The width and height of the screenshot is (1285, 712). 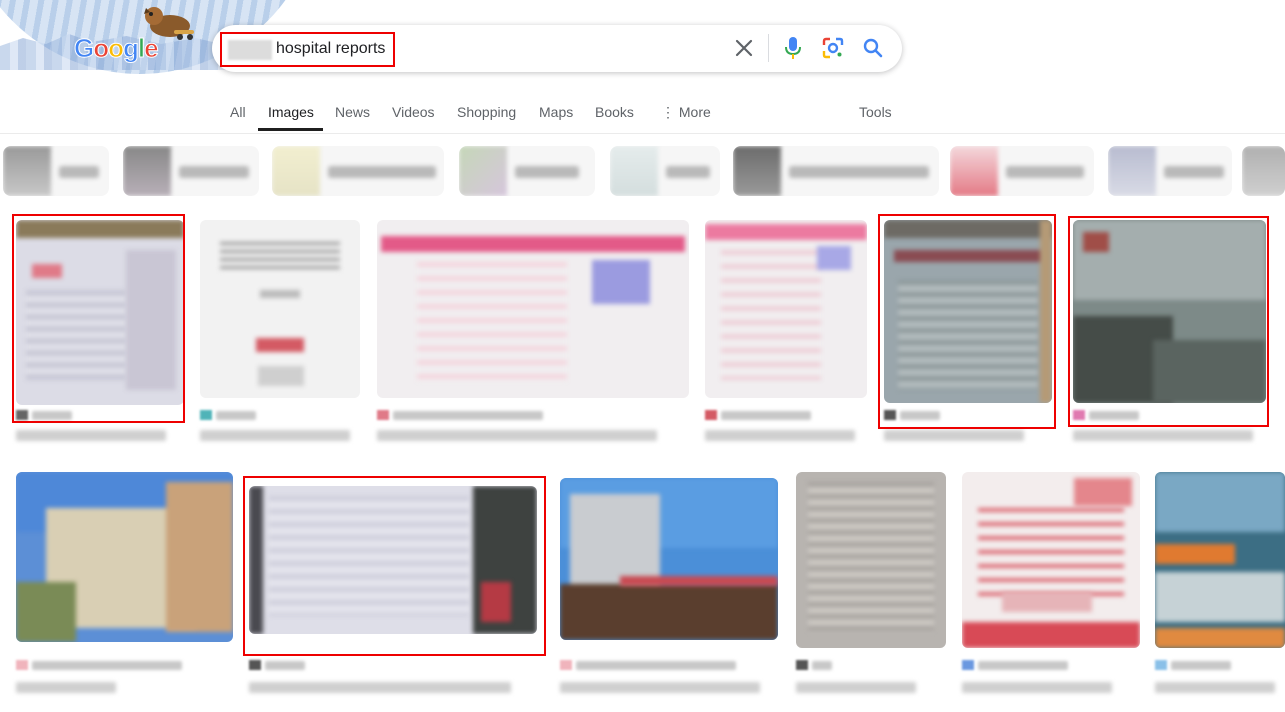 I want to click on close-icon, so click(x=744, y=48).